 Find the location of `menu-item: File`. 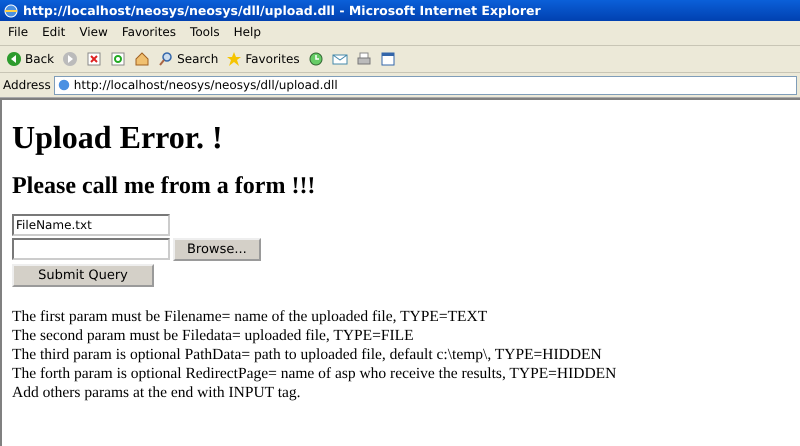

menu-item: File is located at coordinates (18, 33).